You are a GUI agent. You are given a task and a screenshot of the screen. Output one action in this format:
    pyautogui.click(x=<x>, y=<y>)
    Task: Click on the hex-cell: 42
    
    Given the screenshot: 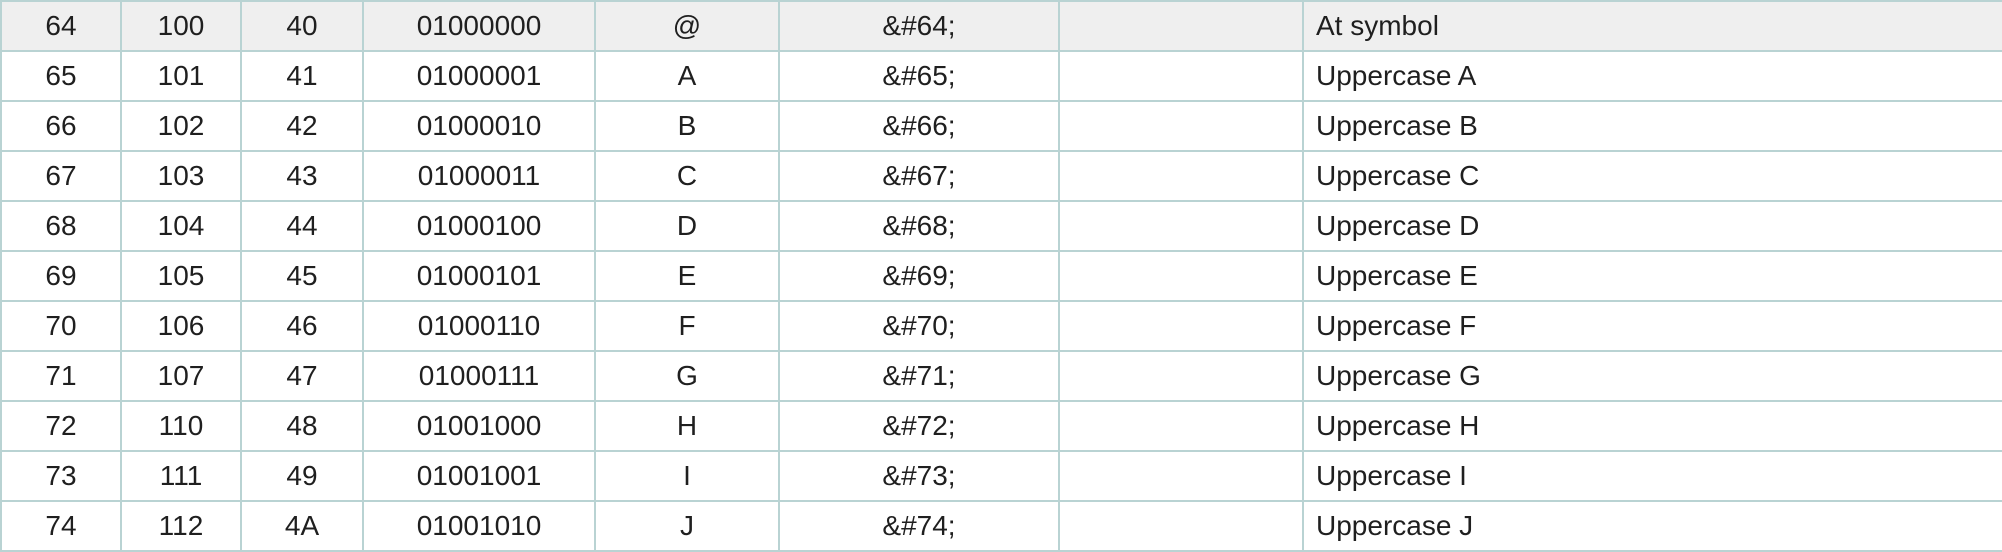 What is the action you would take?
    pyautogui.click(x=302, y=126)
    